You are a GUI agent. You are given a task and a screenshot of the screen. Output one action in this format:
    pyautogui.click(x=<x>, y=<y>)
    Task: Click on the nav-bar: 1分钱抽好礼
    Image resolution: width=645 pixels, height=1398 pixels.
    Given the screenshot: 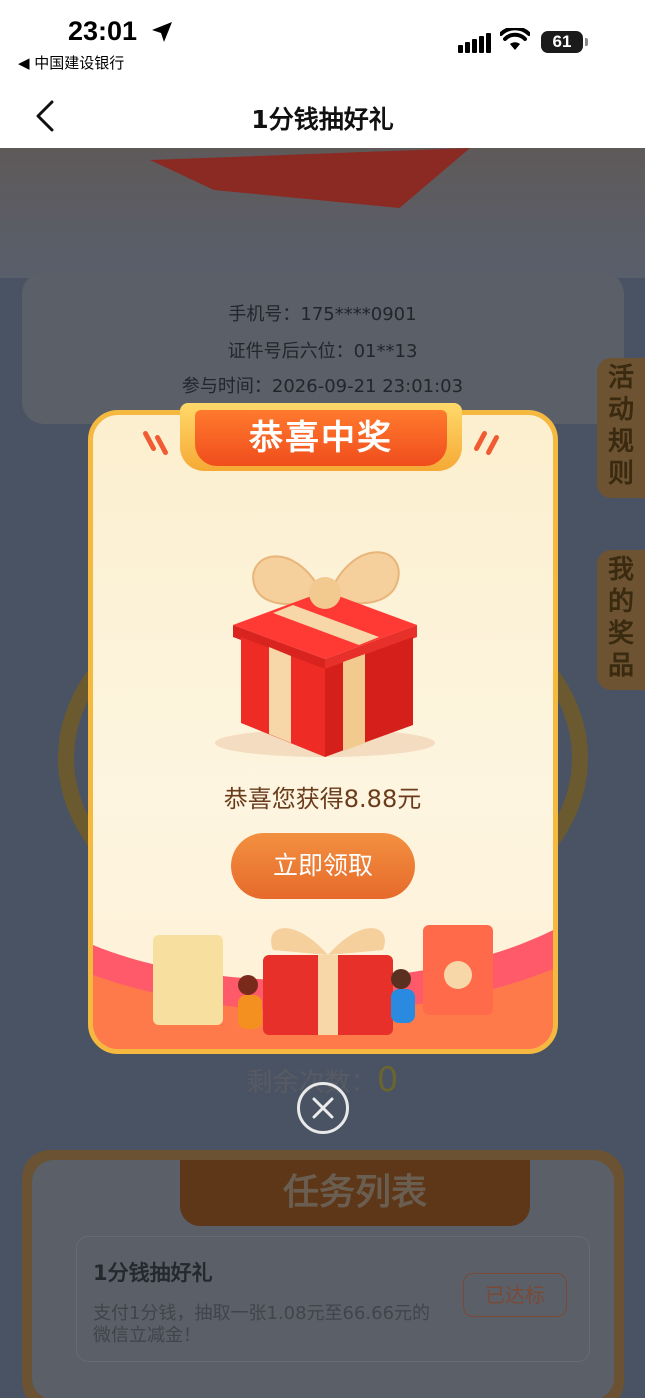 What is the action you would take?
    pyautogui.click(x=322, y=117)
    